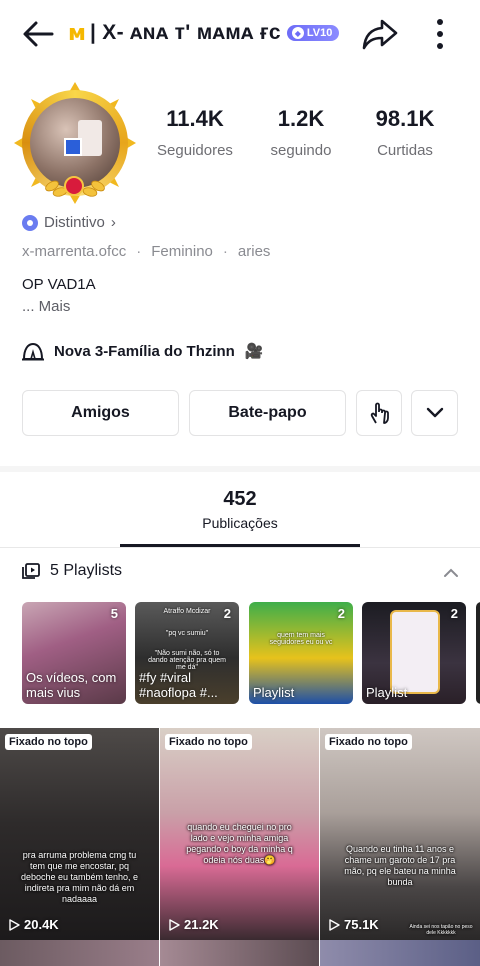 The width and height of the screenshot is (480, 966). What do you see at coordinates (100, 413) in the screenshot?
I see `friends-button: Amigos` at bounding box center [100, 413].